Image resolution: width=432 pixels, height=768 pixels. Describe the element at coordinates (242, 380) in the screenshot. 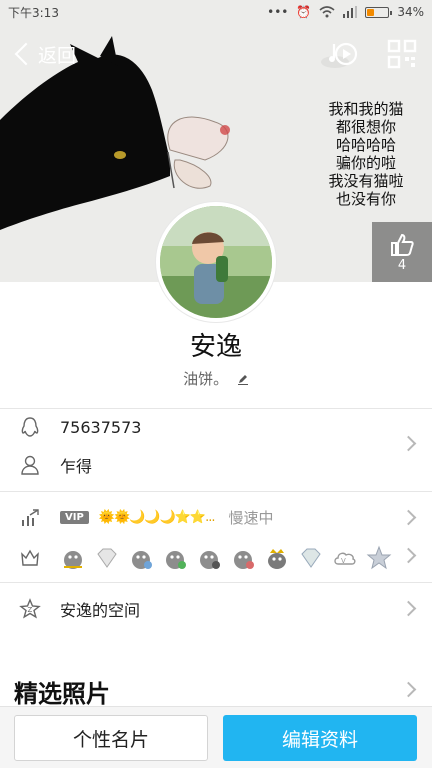

I see `pencil-icon` at that location.